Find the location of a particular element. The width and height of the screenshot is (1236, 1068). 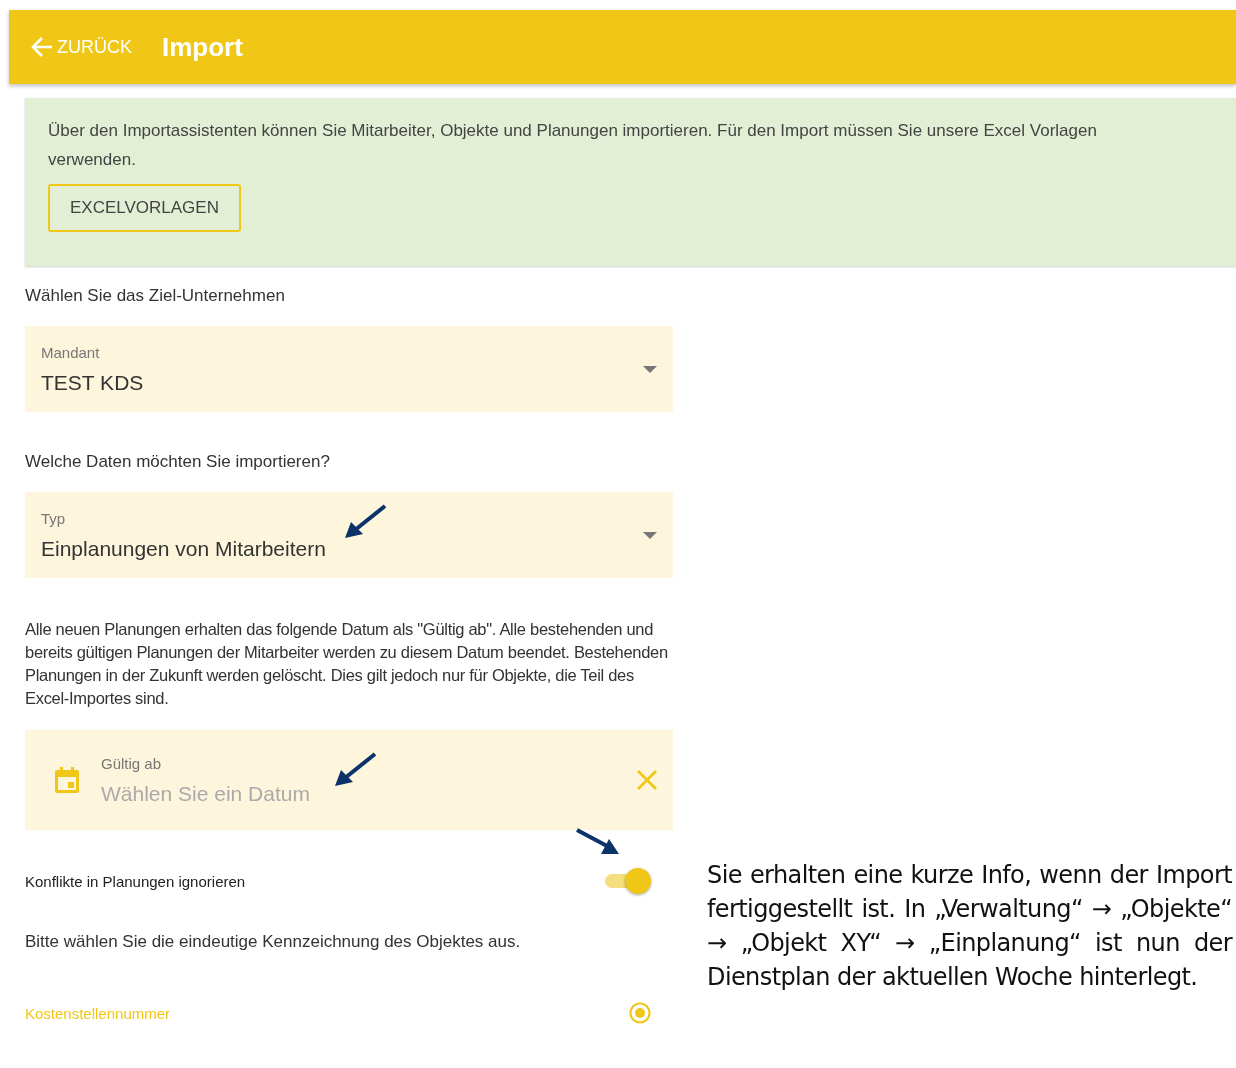

select-field: Typ Einplanungen von Mitarbeitern is located at coordinates (349, 535).